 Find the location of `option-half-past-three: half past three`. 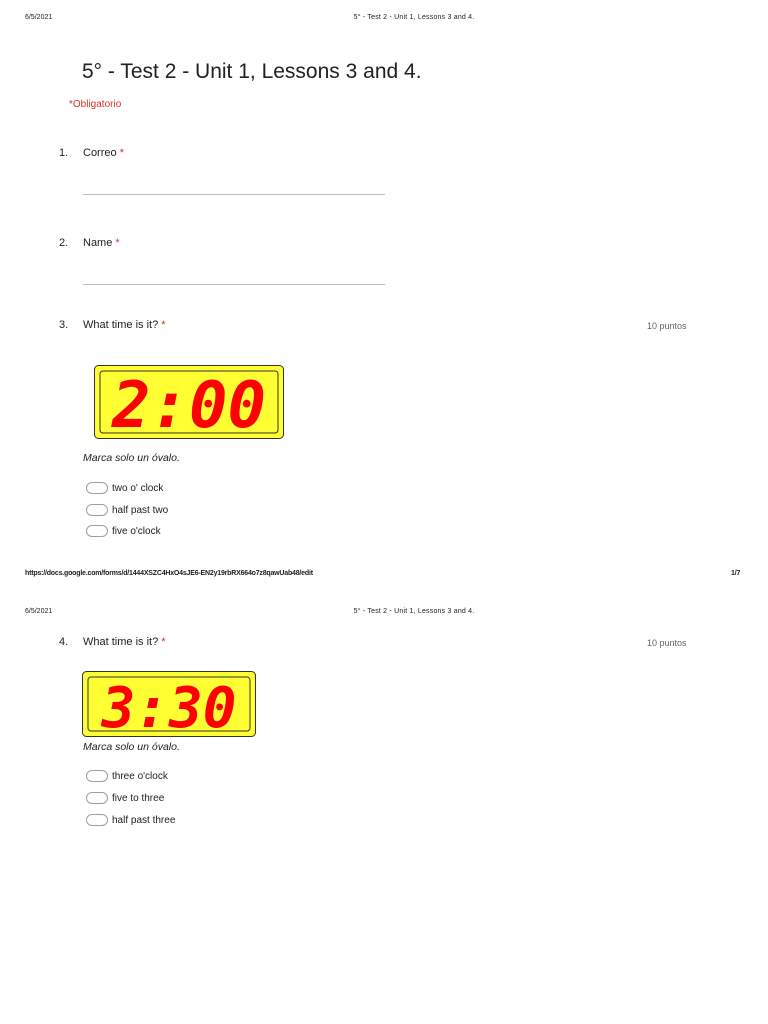

option-half-past-three: half past three is located at coordinates (130, 820).